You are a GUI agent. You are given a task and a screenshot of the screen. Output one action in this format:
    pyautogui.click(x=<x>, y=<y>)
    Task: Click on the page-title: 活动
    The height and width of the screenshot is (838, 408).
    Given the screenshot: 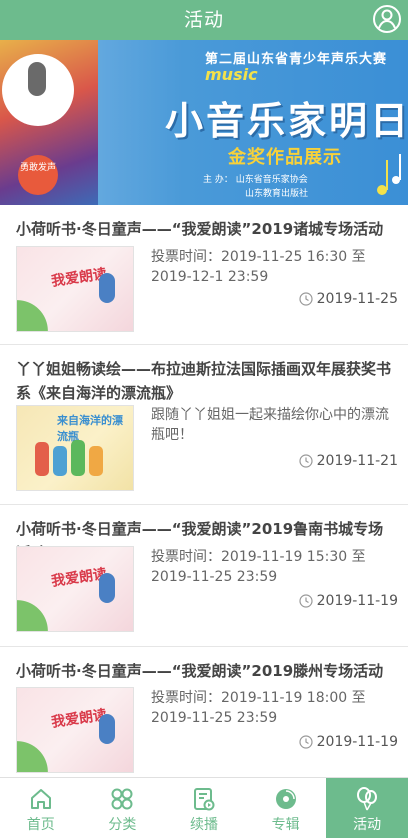 What is the action you would take?
    pyautogui.click(x=203, y=20)
    